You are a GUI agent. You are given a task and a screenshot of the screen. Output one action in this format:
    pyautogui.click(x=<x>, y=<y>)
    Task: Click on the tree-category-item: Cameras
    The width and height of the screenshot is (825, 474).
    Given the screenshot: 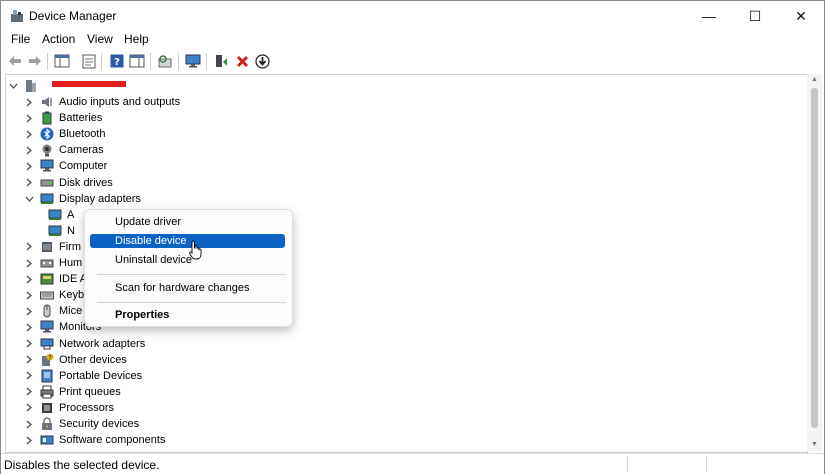 What is the action you would take?
    pyautogui.click(x=63, y=150)
    